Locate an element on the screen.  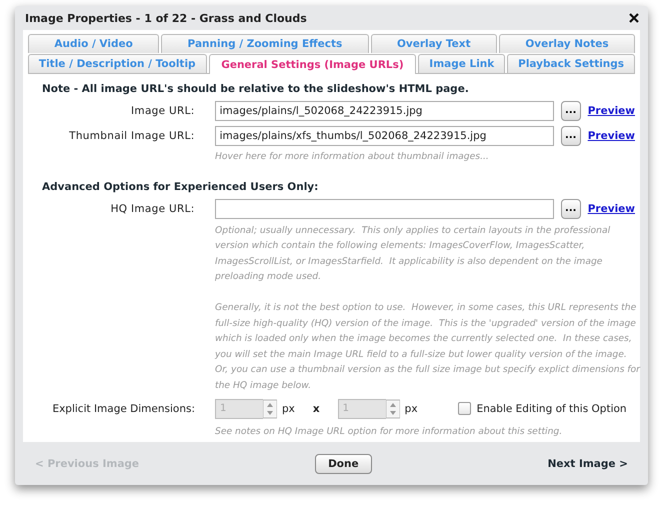
url-field: images/plains/xfs_thumbs/l_502068_24223915.jpg is located at coordinates (384, 136).